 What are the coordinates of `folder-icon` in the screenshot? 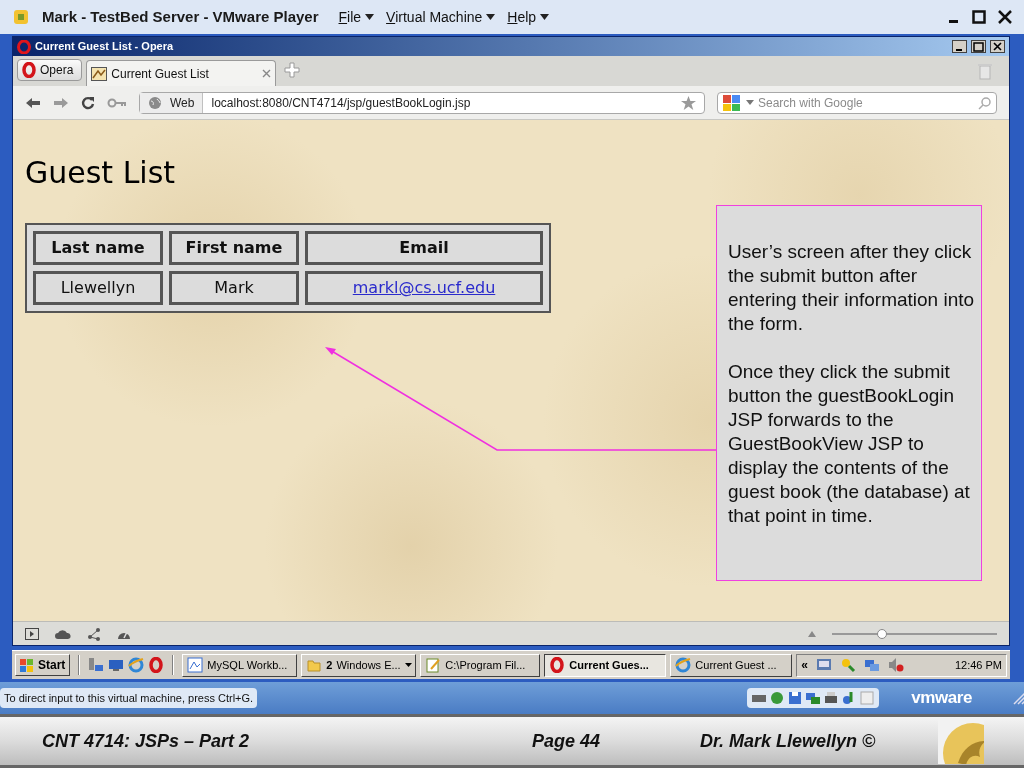 It's located at (314, 665).